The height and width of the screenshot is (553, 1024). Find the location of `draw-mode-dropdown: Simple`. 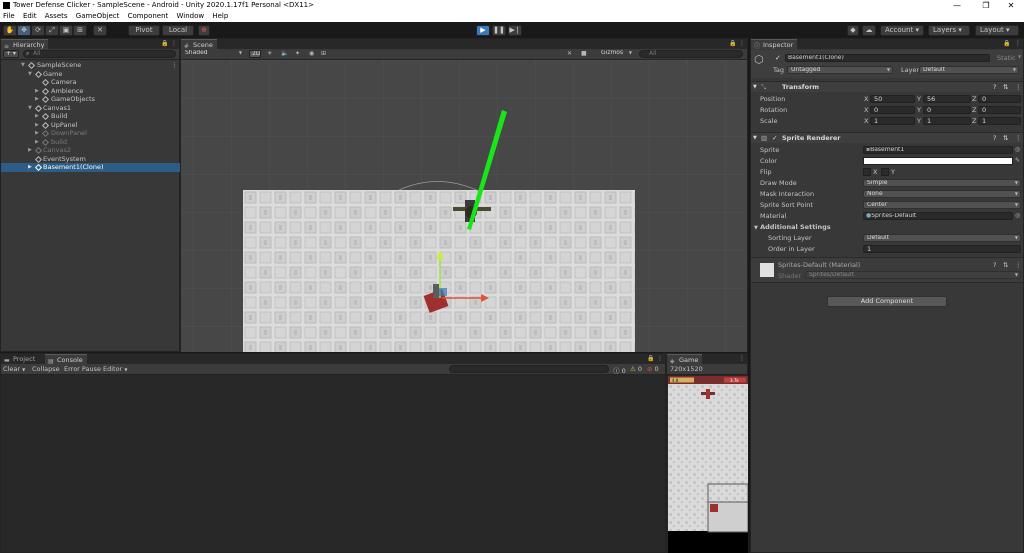

draw-mode-dropdown: Simple is located at coordinates (942, 183).